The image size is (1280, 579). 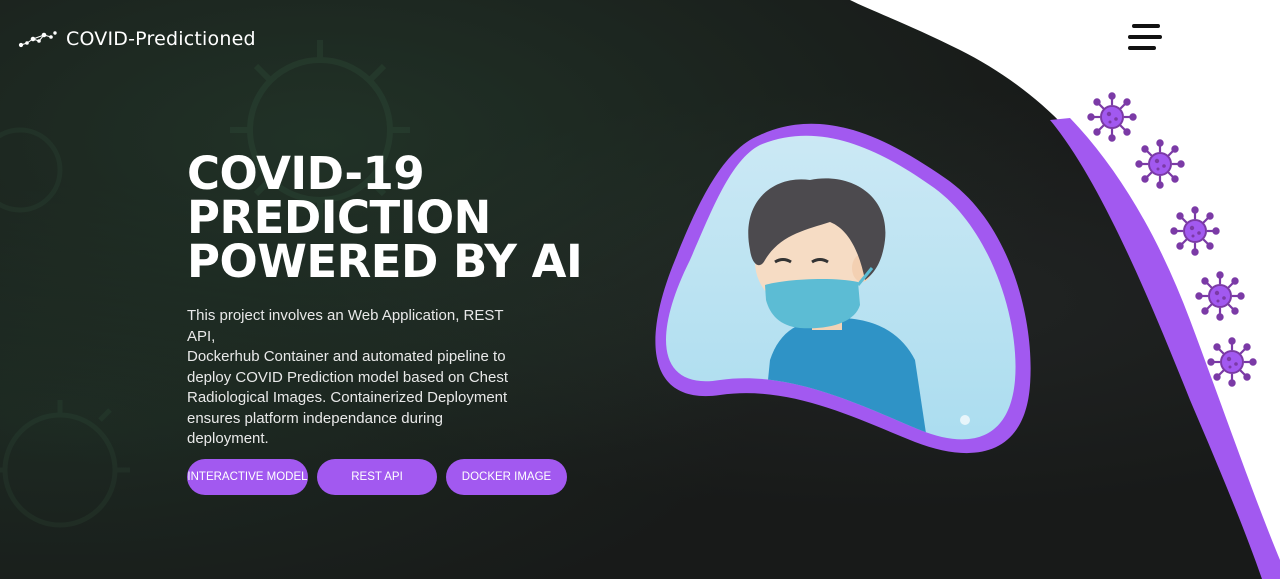 I want to click on brand-name: COVID-Predictioned, so click(x=161, y=39).